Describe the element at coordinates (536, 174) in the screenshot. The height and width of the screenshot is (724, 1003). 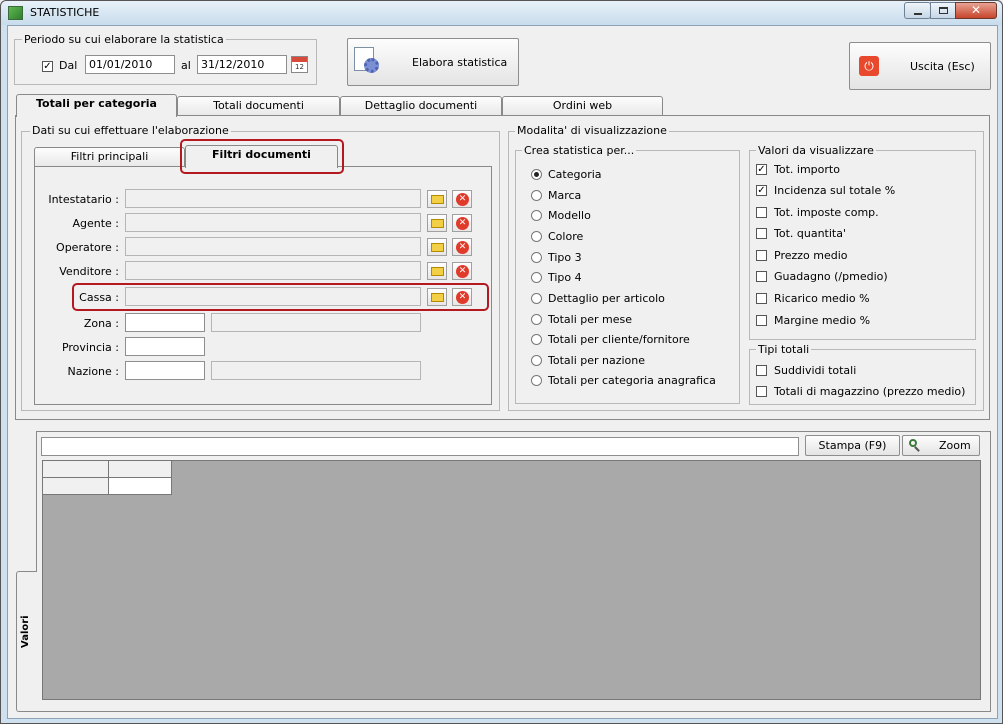
I see `radio-categoria` at that location.